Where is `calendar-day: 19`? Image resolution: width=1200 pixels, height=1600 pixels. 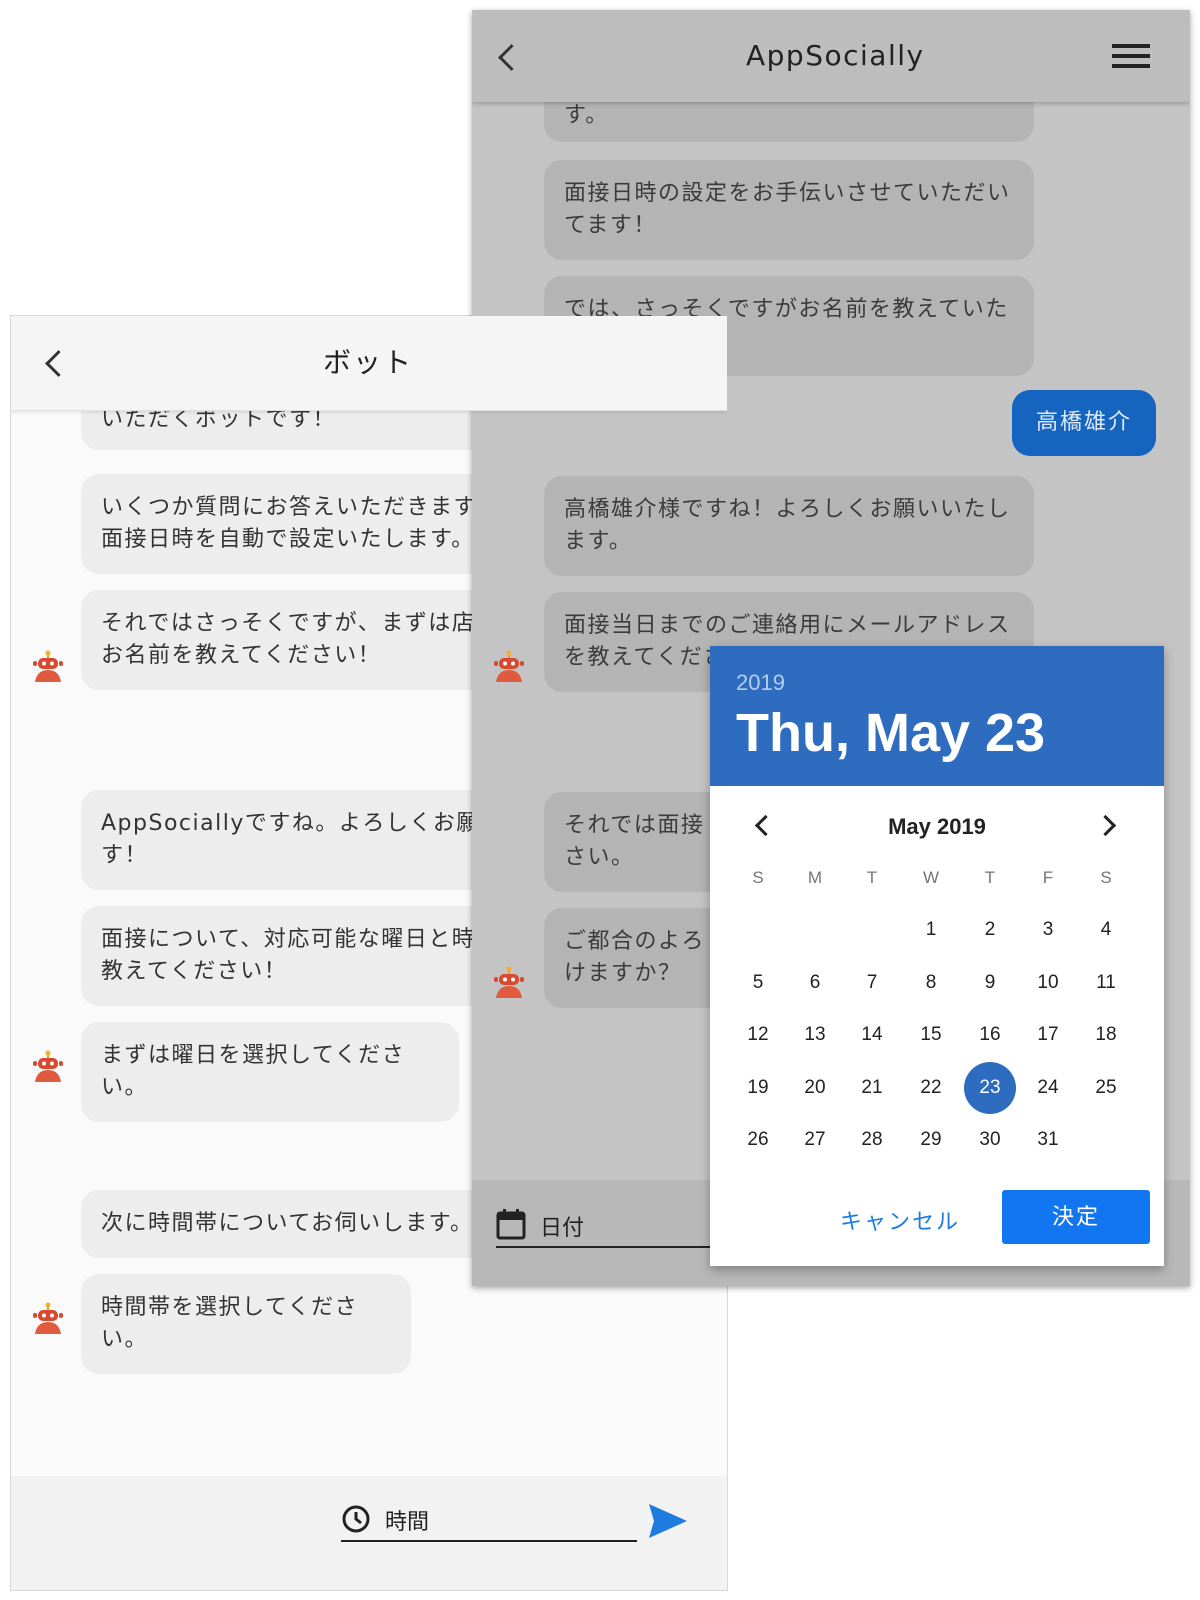 calendar-day: 19 is located at coordinates (758, 1088).